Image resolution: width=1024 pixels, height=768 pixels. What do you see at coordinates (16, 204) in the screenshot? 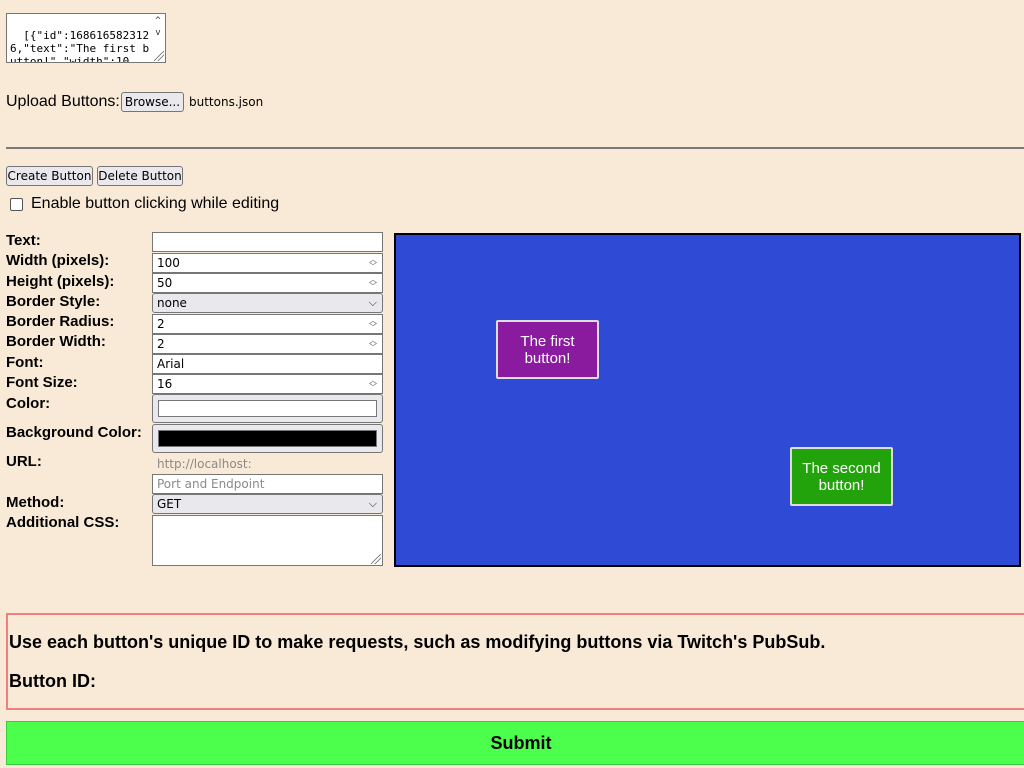
I see `enable-clicking-checkbox` at bounding box center [16, 204].